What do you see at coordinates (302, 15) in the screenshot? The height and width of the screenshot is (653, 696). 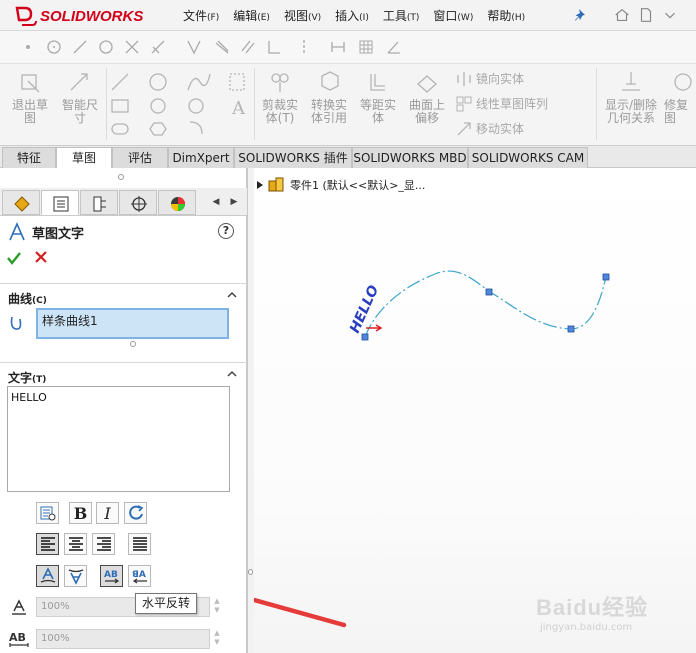 I see `menu-view: 视图(V)` at bounding box center [302, 15].